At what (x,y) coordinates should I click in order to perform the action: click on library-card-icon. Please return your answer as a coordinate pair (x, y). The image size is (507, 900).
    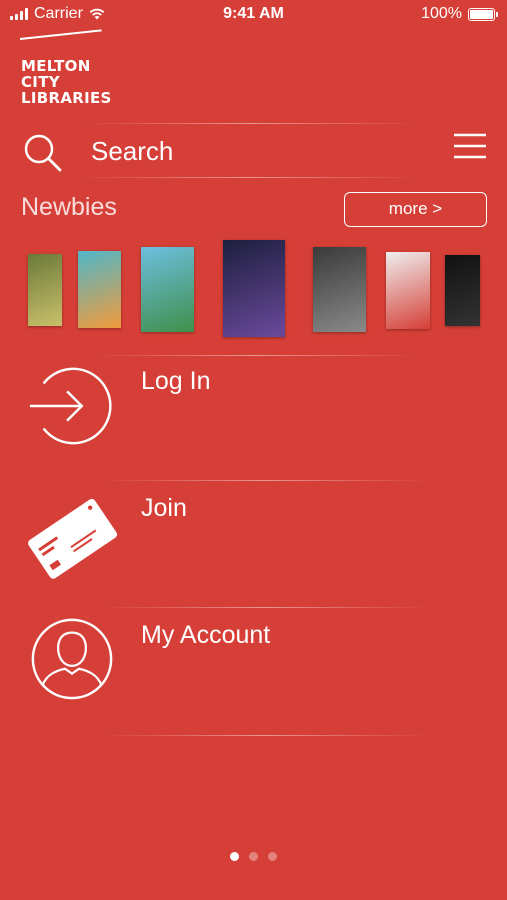
    Looking at the image, I should click on (72, 538).